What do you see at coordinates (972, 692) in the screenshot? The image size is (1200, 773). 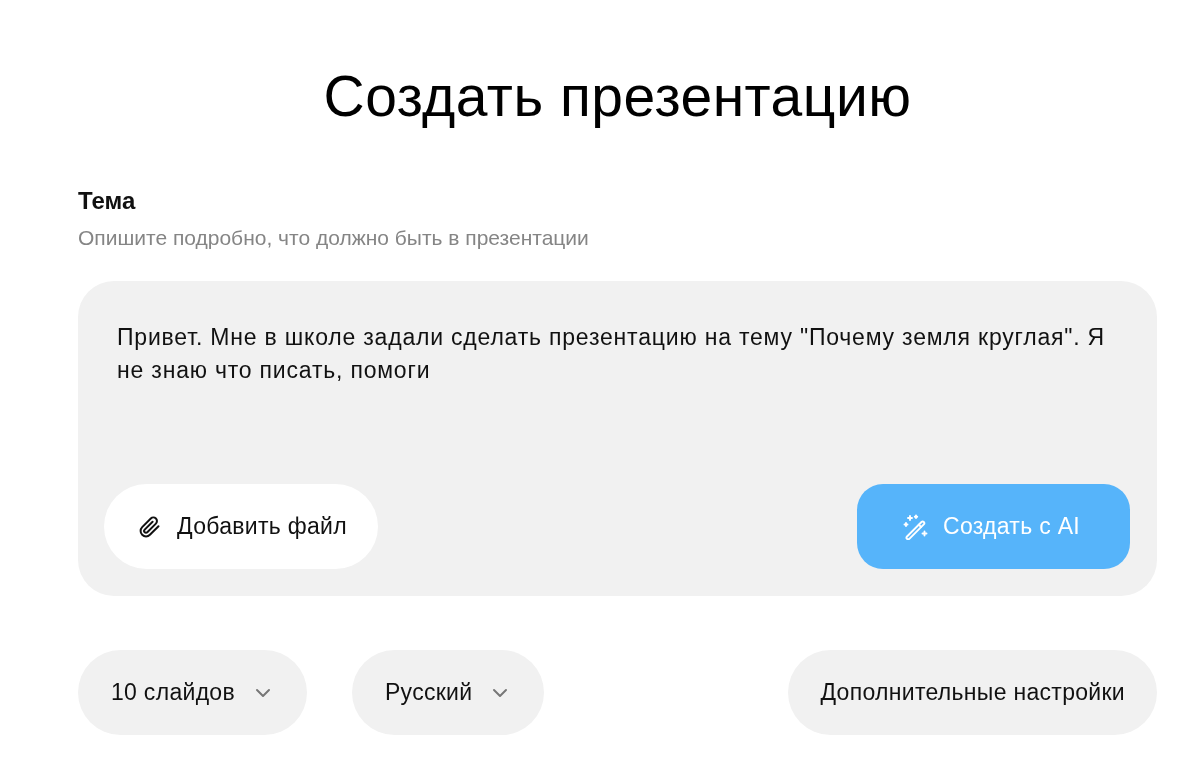 I see `settings-button: Дополнительные настройки` at bounding box center [972, 692].